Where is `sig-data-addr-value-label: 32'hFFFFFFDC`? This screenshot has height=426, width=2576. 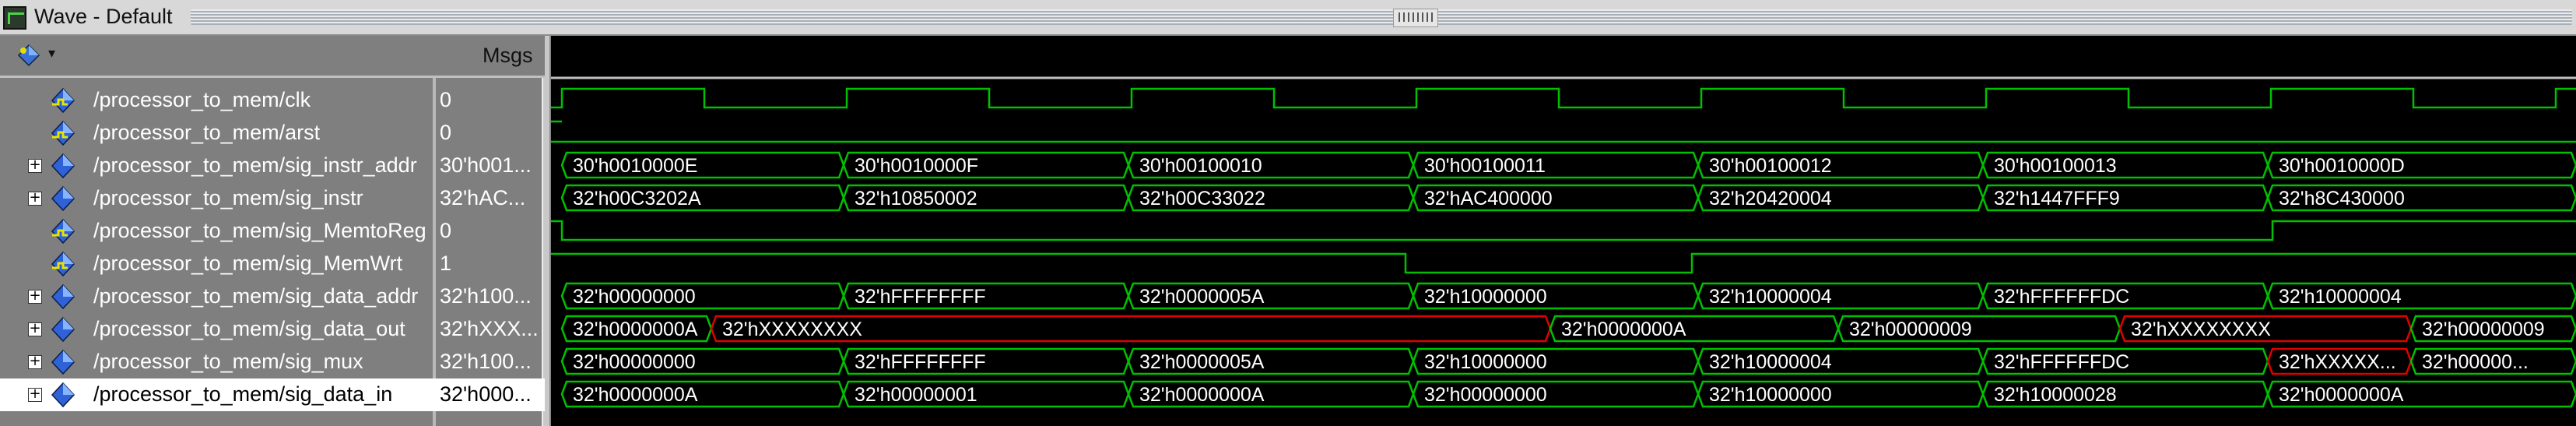 sig-data-addr-value-label: 32'hFFFFFFDC is located at coordinates (2062, 297).